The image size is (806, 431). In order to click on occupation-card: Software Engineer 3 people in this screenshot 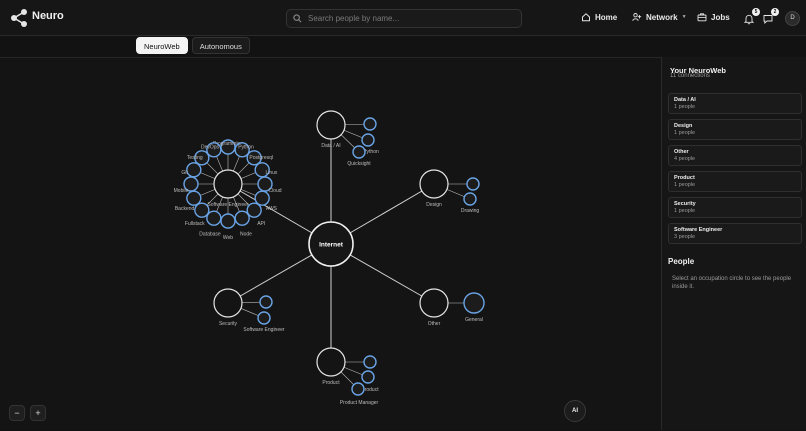, I will do `click(735, 233)`.